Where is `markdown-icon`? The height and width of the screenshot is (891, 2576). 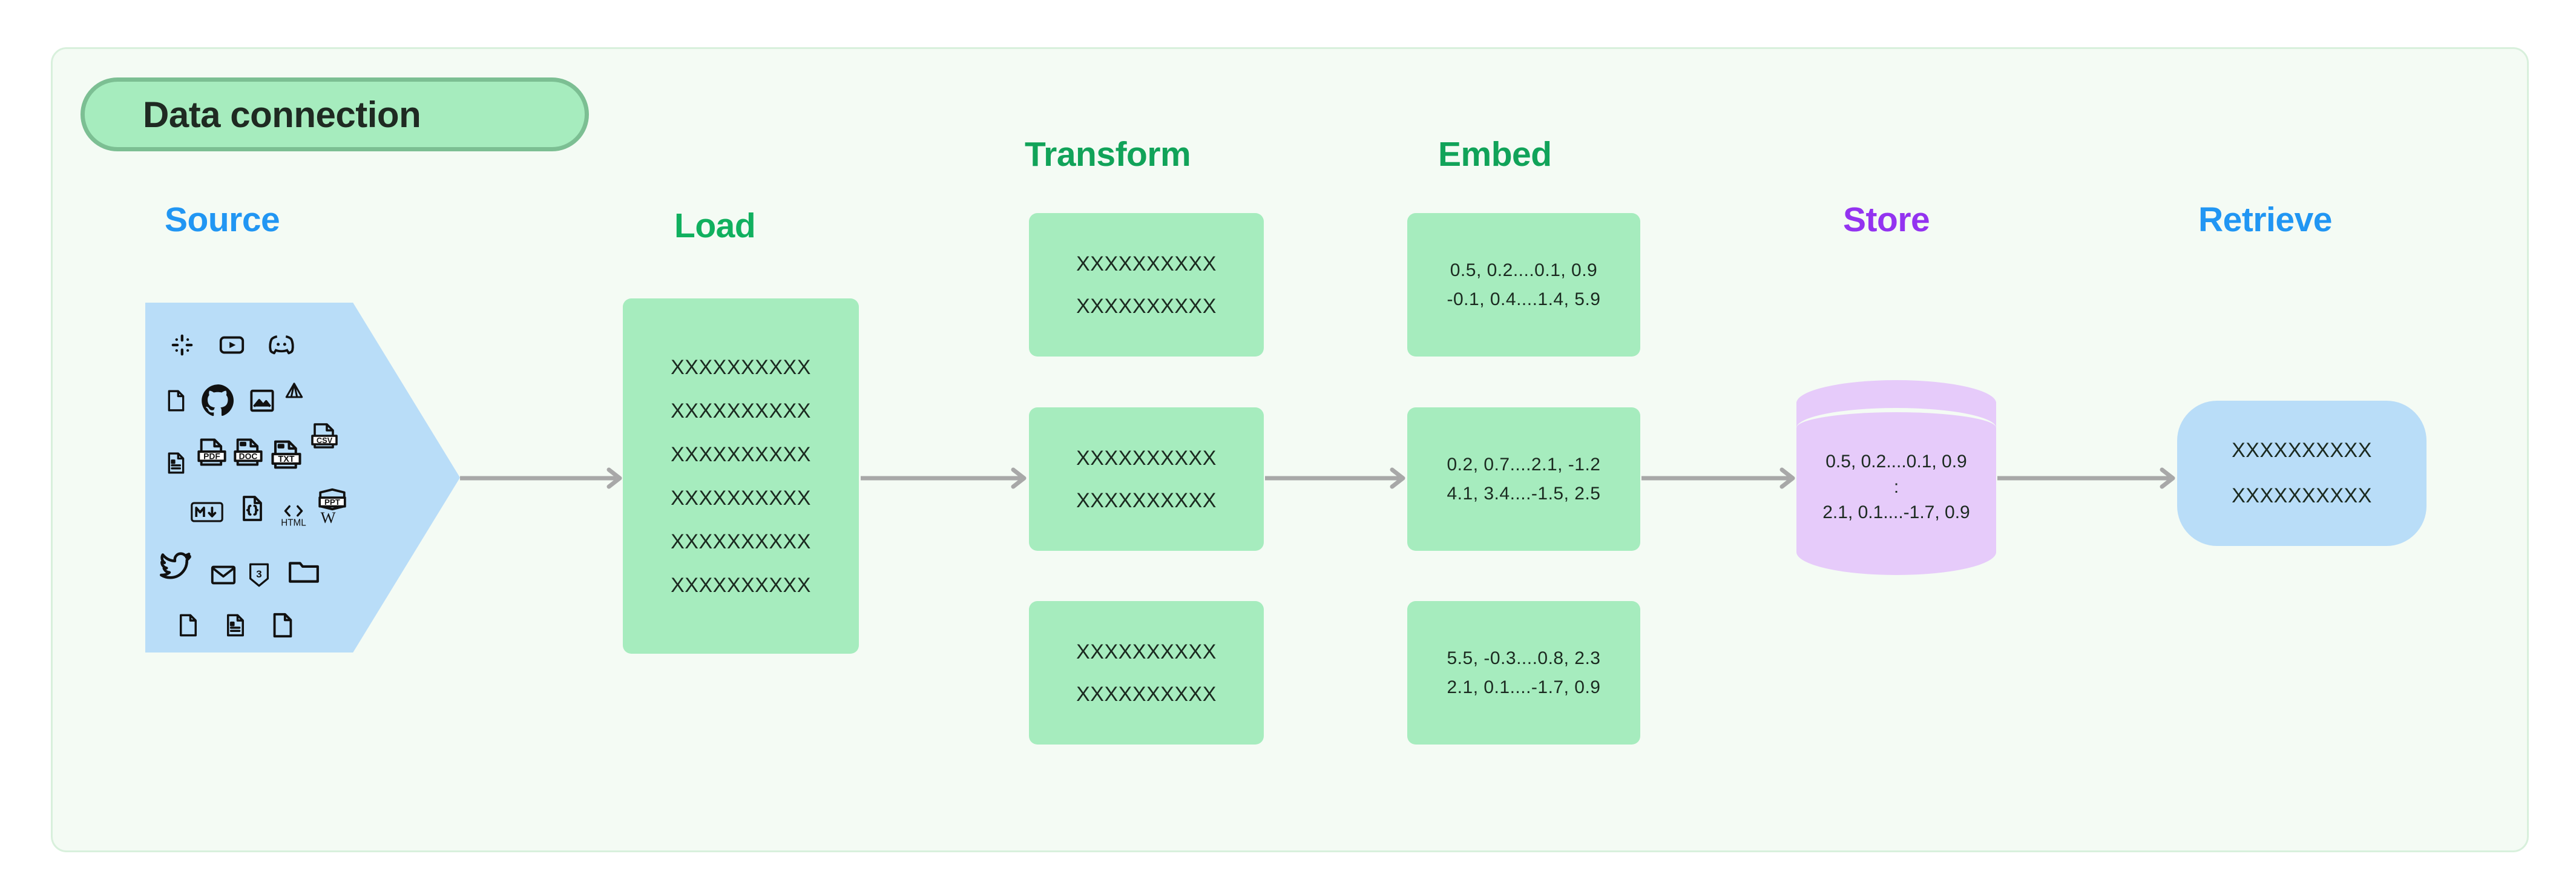 markdown-icon is located at coordinates (207, 512).